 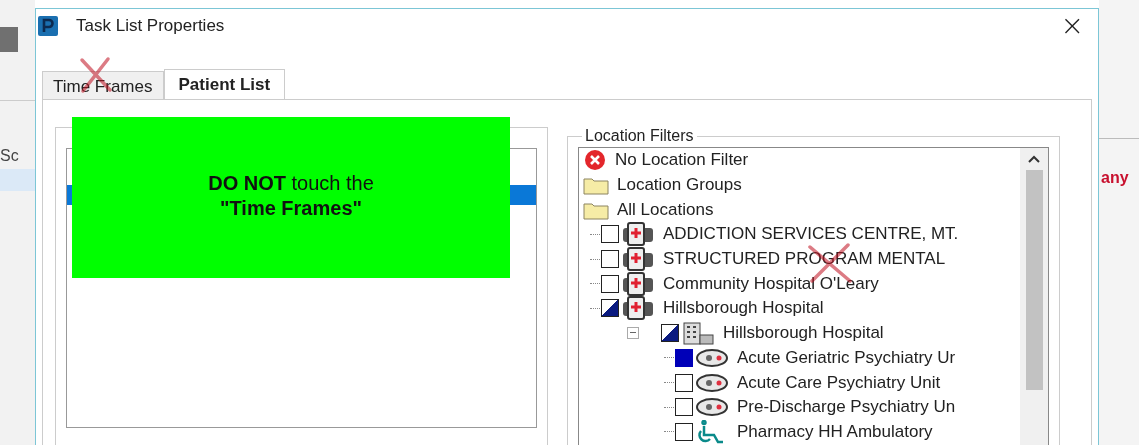 What do you see at coordinates (846, 357) in the screenshot?
I see `tree-item: Acute Geriatric Psychiatry Ur` at bounding box center [846, 357].